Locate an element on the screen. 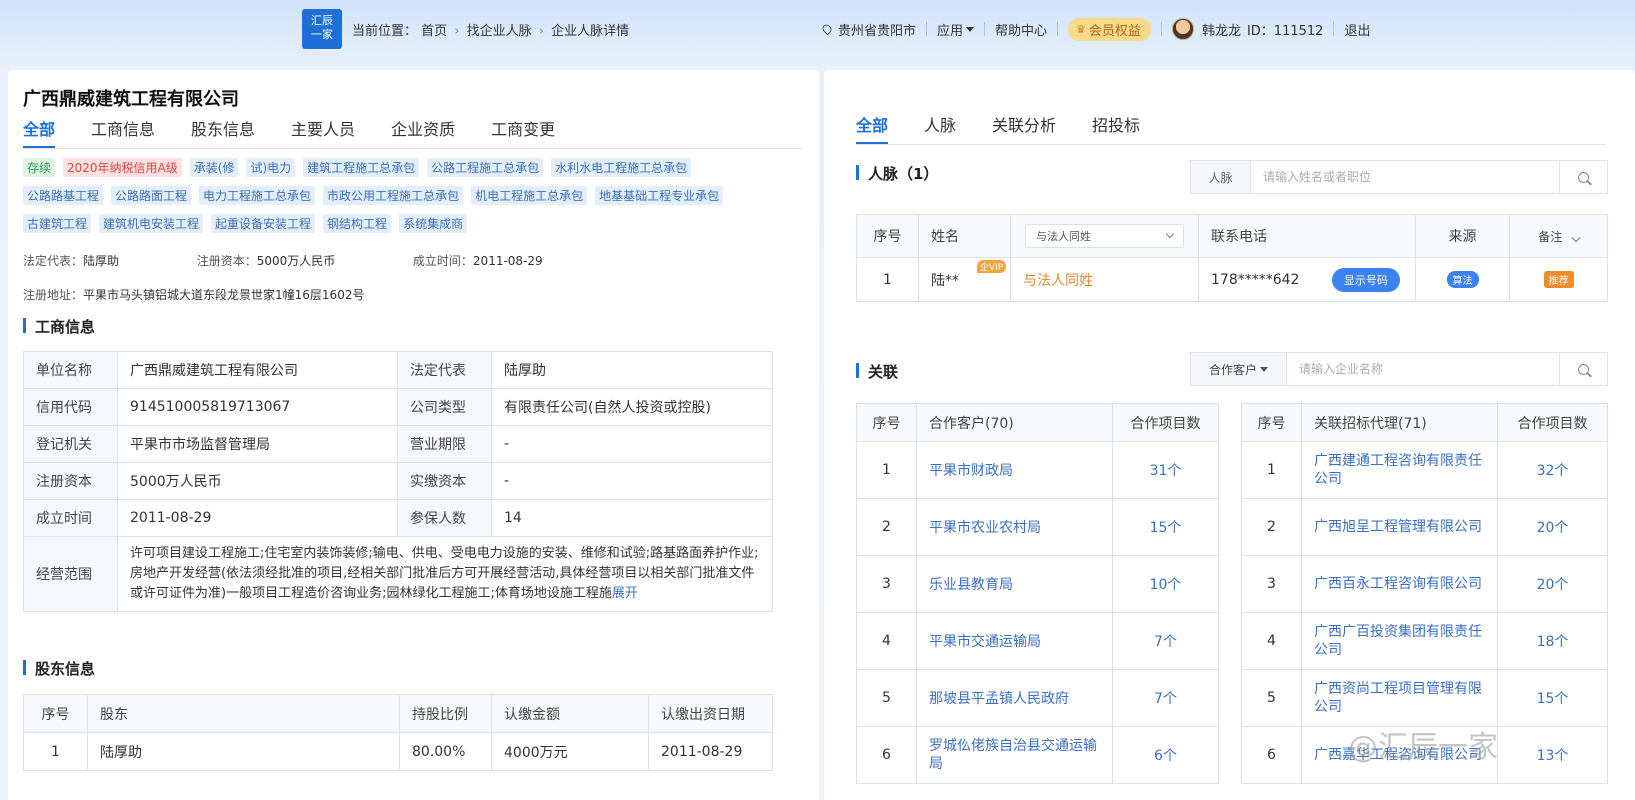 The image size is (1635, 800). table-row: 1 陆厚助 80.00% 4000万元 2011-08-29 is located at coordinates (398, 751).